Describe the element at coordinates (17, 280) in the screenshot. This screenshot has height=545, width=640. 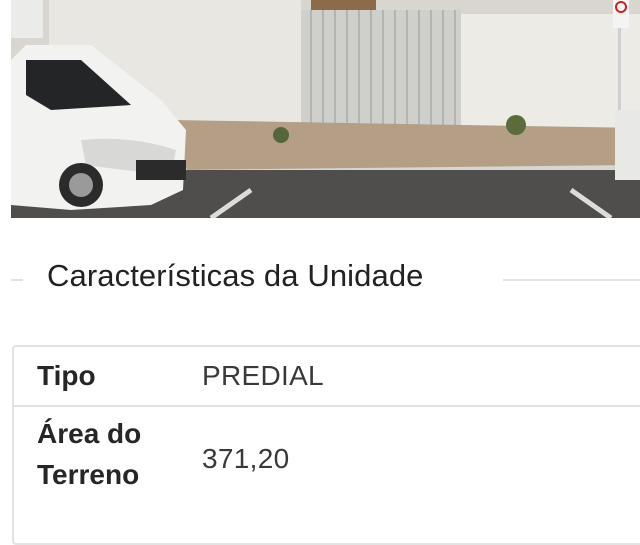
I see `section-divider-left` at that location.